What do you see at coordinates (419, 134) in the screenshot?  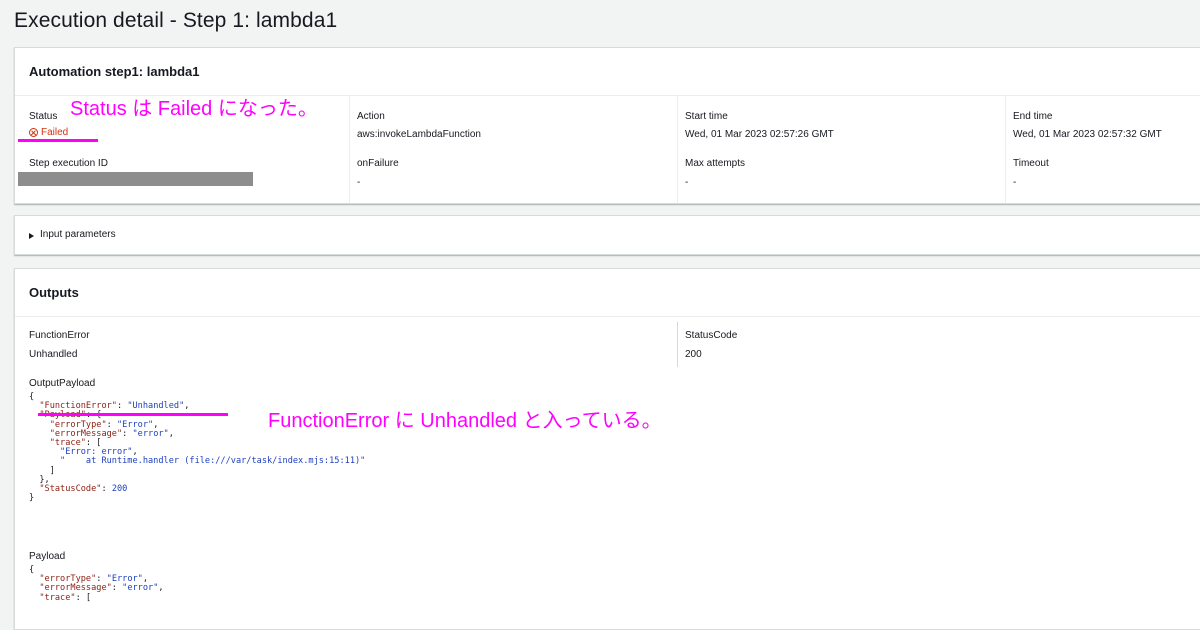 I see `action-value: aws:invokeLambdaFunction` at bounding box center [419, 134].